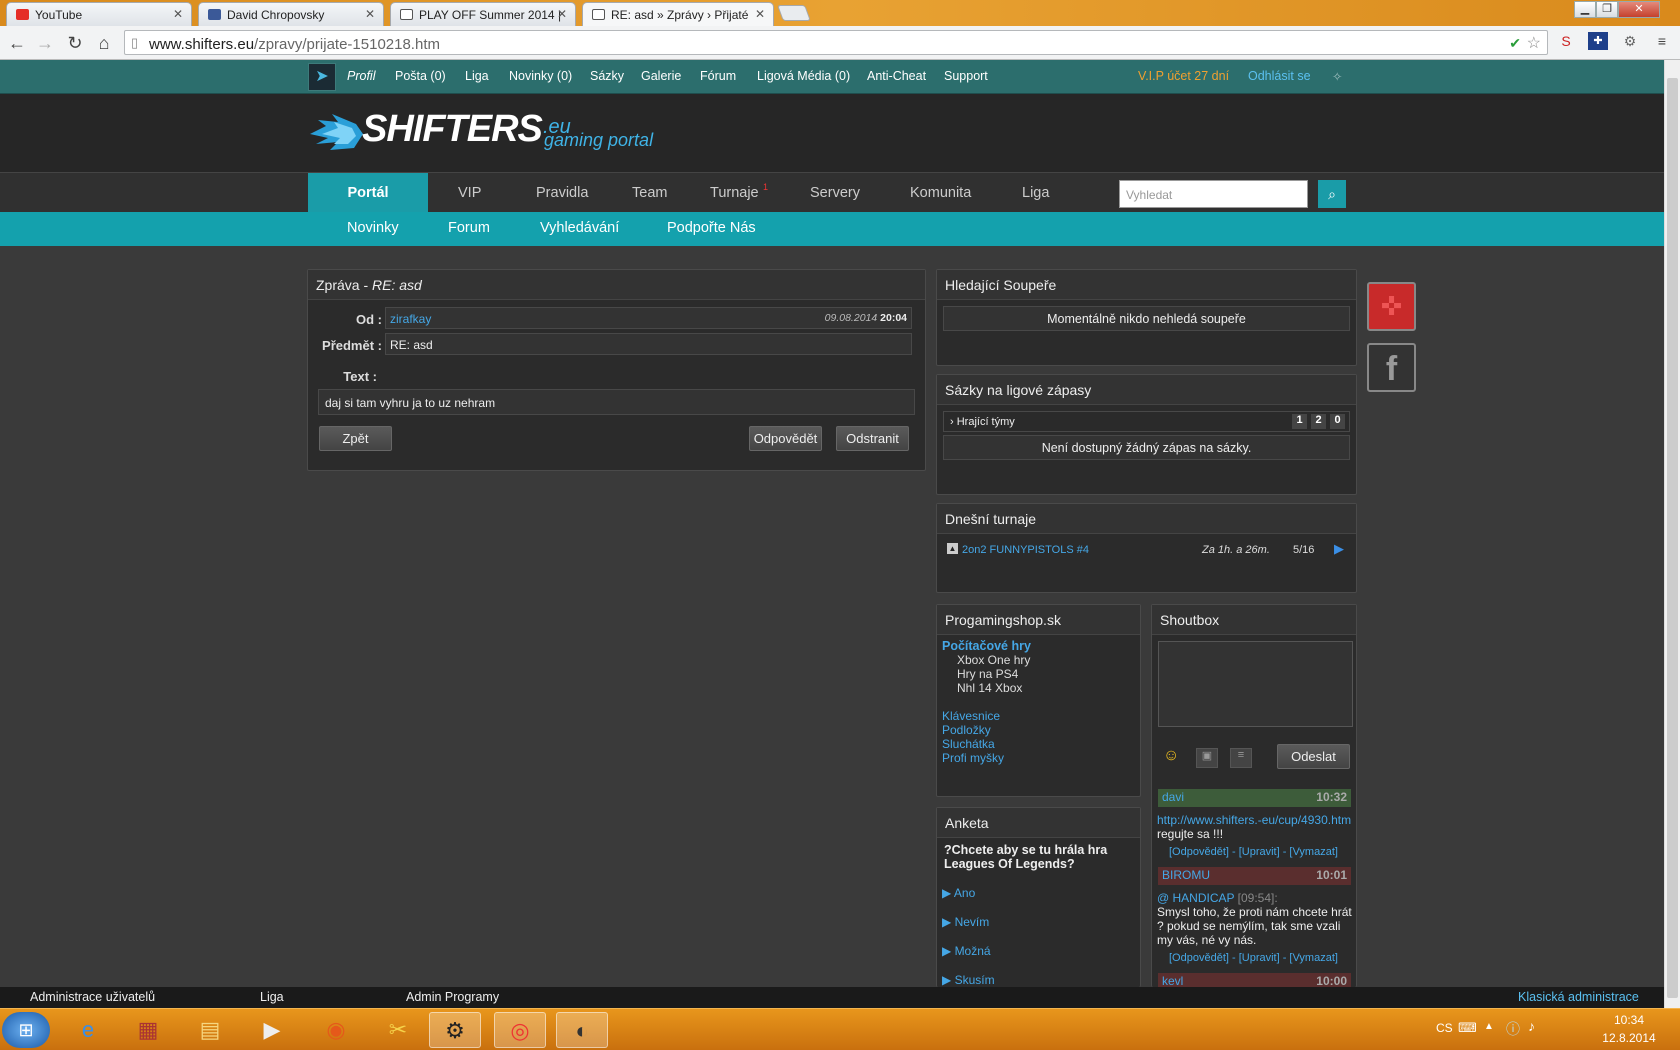 The height and width of the screenshot is (1050, 1680). What do you see at coordinates (835, 193) in the screenshot?
I see `nav-servery: Servery` at bounding box center [835, 193].